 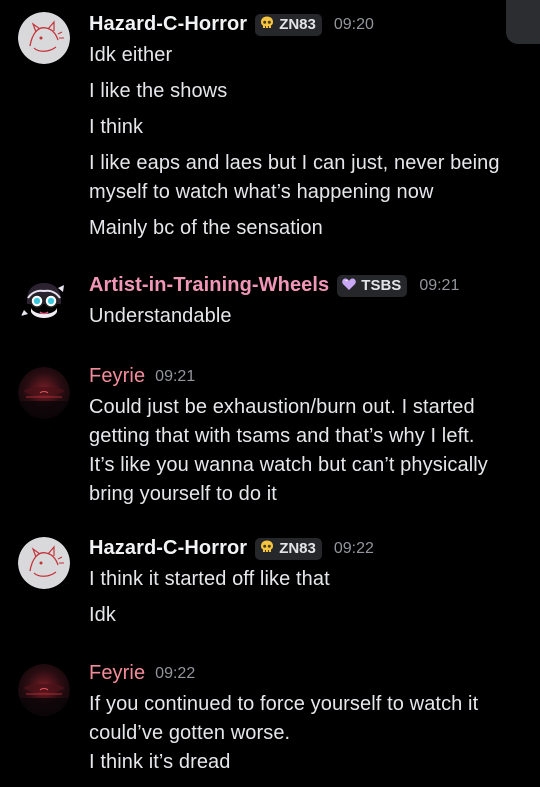 What do you see at coordinates (102, 615) in the screenshot?
I see `message-text: Idk` at bounding box center [102, 615].